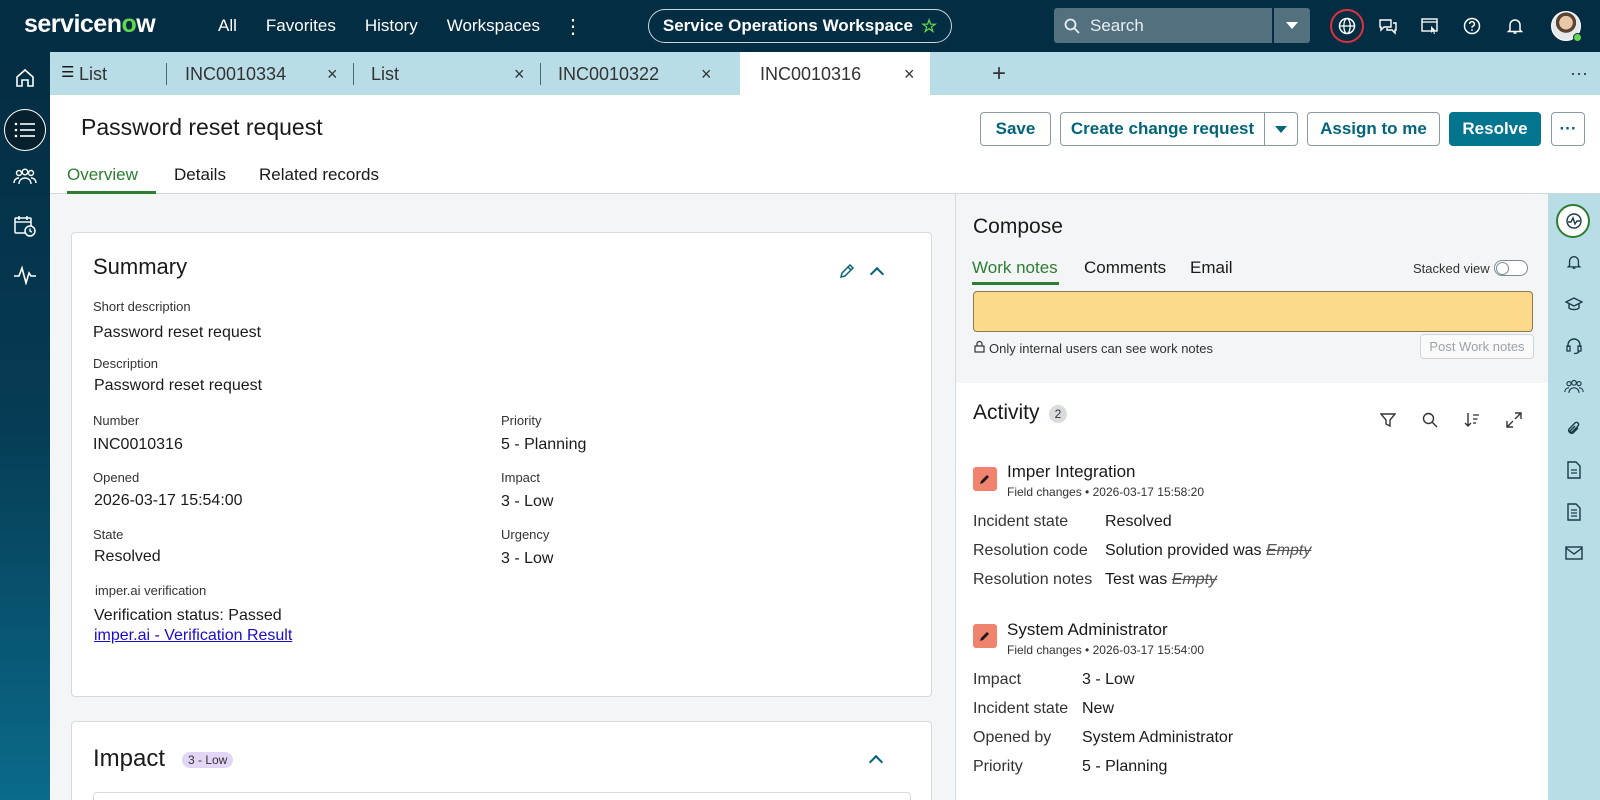 This screenshot has width=1600, height=800. I want to click on activity-title: Activity, so click(1006, 412).